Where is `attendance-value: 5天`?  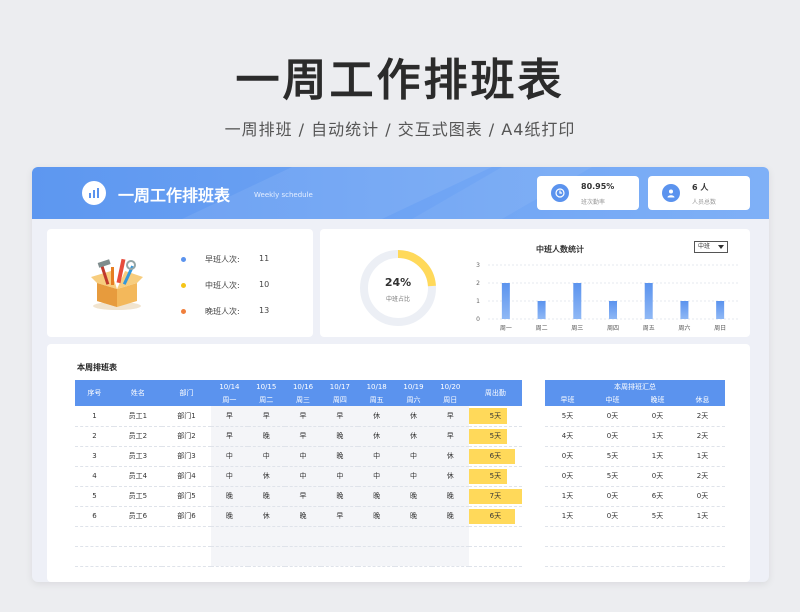 attendance-value: 5天 is located at coordinates (495, 436).